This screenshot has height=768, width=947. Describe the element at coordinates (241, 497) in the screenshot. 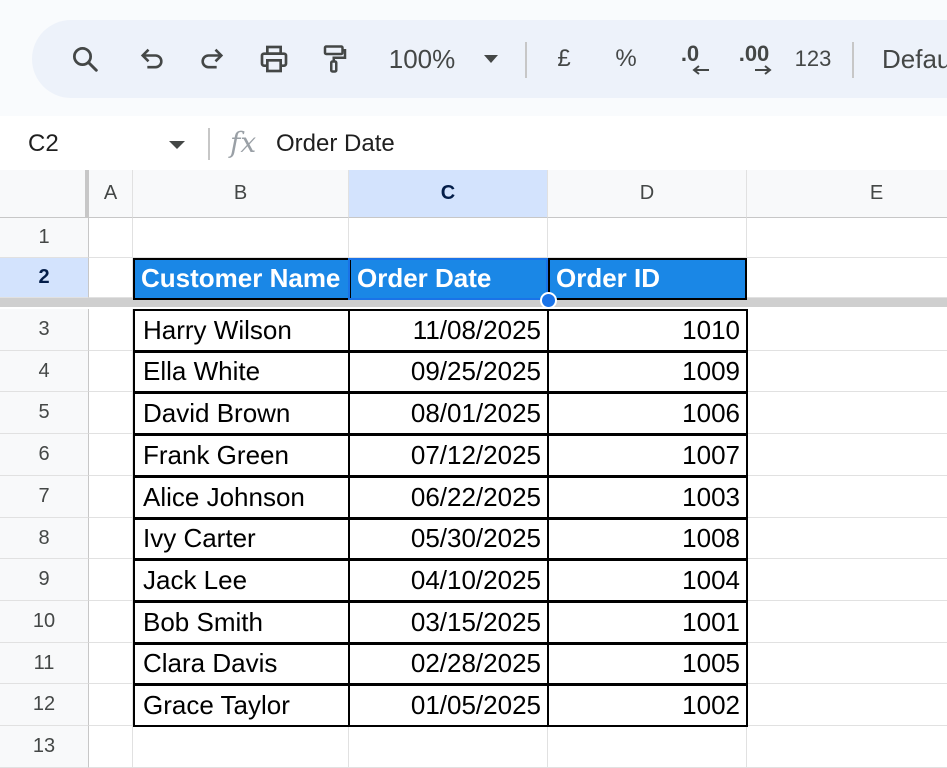

I see `table-cell-customer-name: Alice Johnson` at that location.